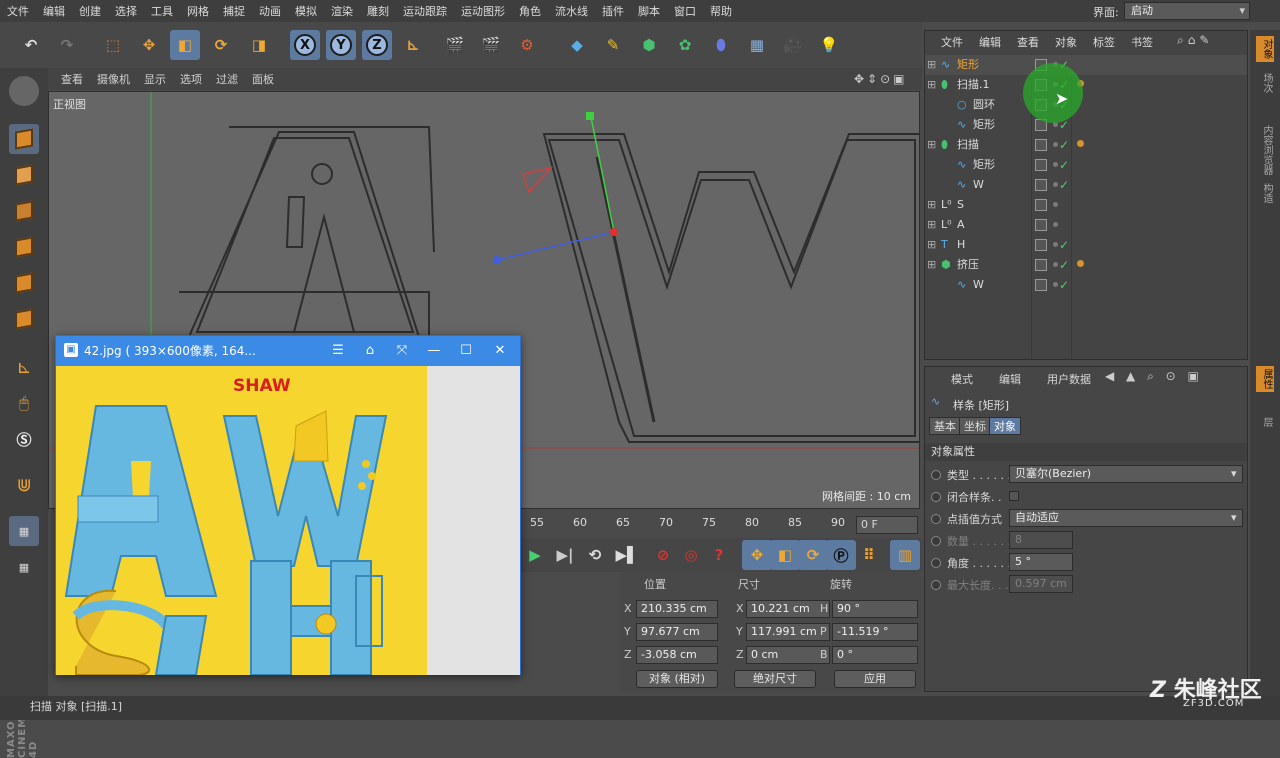 The image size is (1280, 758). I want to click on key-rotation-icon: ⟳, so click(813, 555).